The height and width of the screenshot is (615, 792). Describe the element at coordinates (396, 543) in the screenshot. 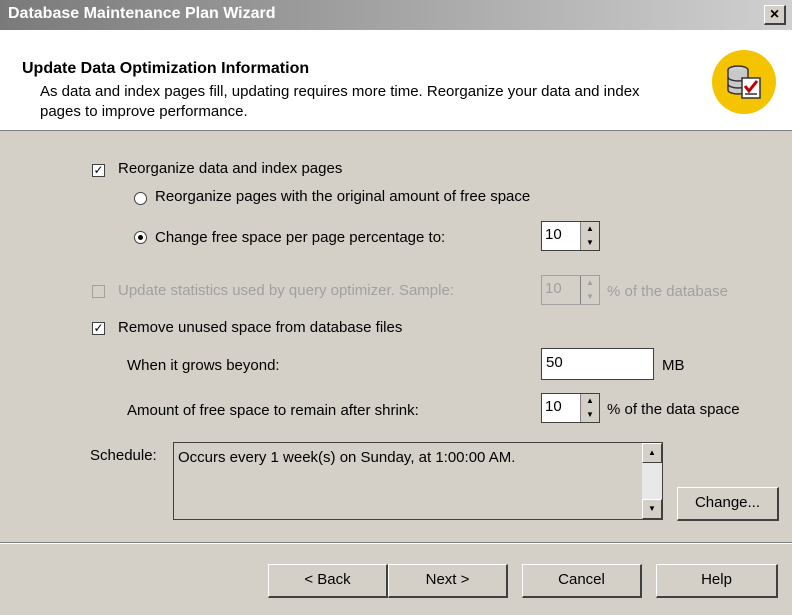

I see `footer-separator` at that location.